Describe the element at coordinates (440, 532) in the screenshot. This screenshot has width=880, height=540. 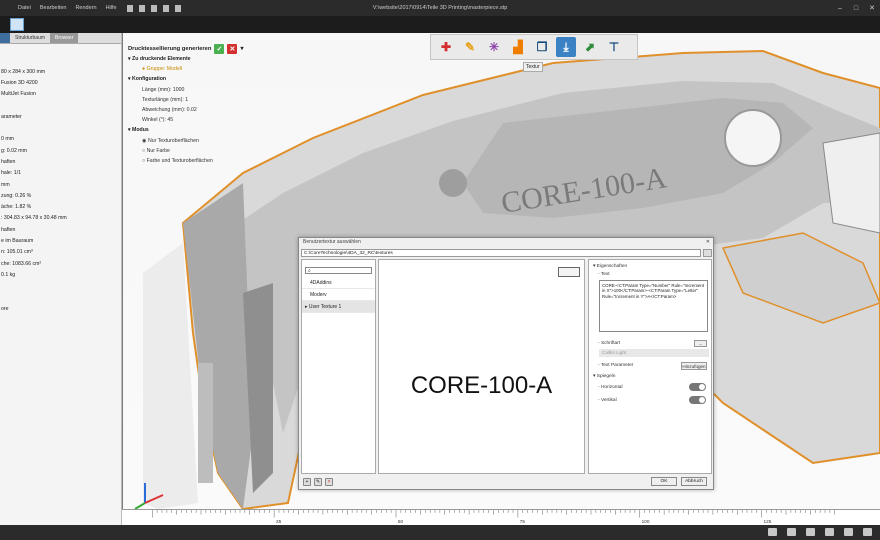
I see `status-bar` at that location.